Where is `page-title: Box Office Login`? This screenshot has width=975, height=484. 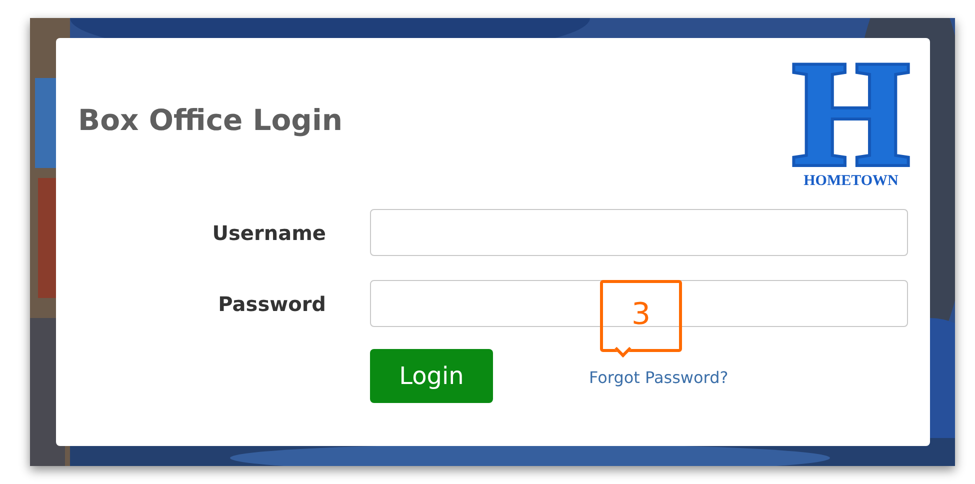
page-title: Box Office Login is located at coordinates (210, 120).